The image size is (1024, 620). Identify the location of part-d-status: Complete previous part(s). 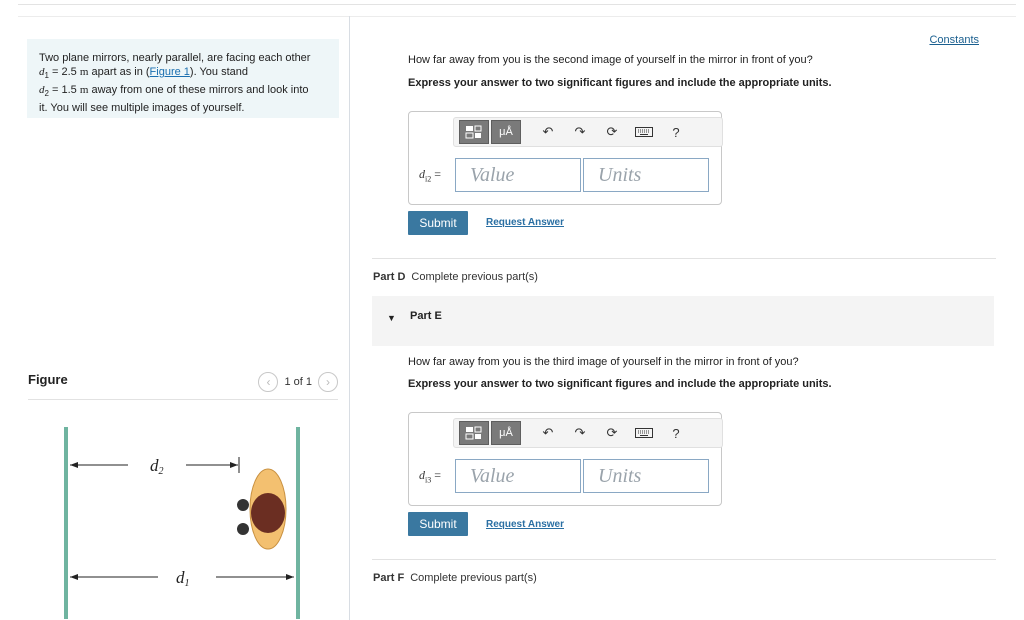
(474, 277).